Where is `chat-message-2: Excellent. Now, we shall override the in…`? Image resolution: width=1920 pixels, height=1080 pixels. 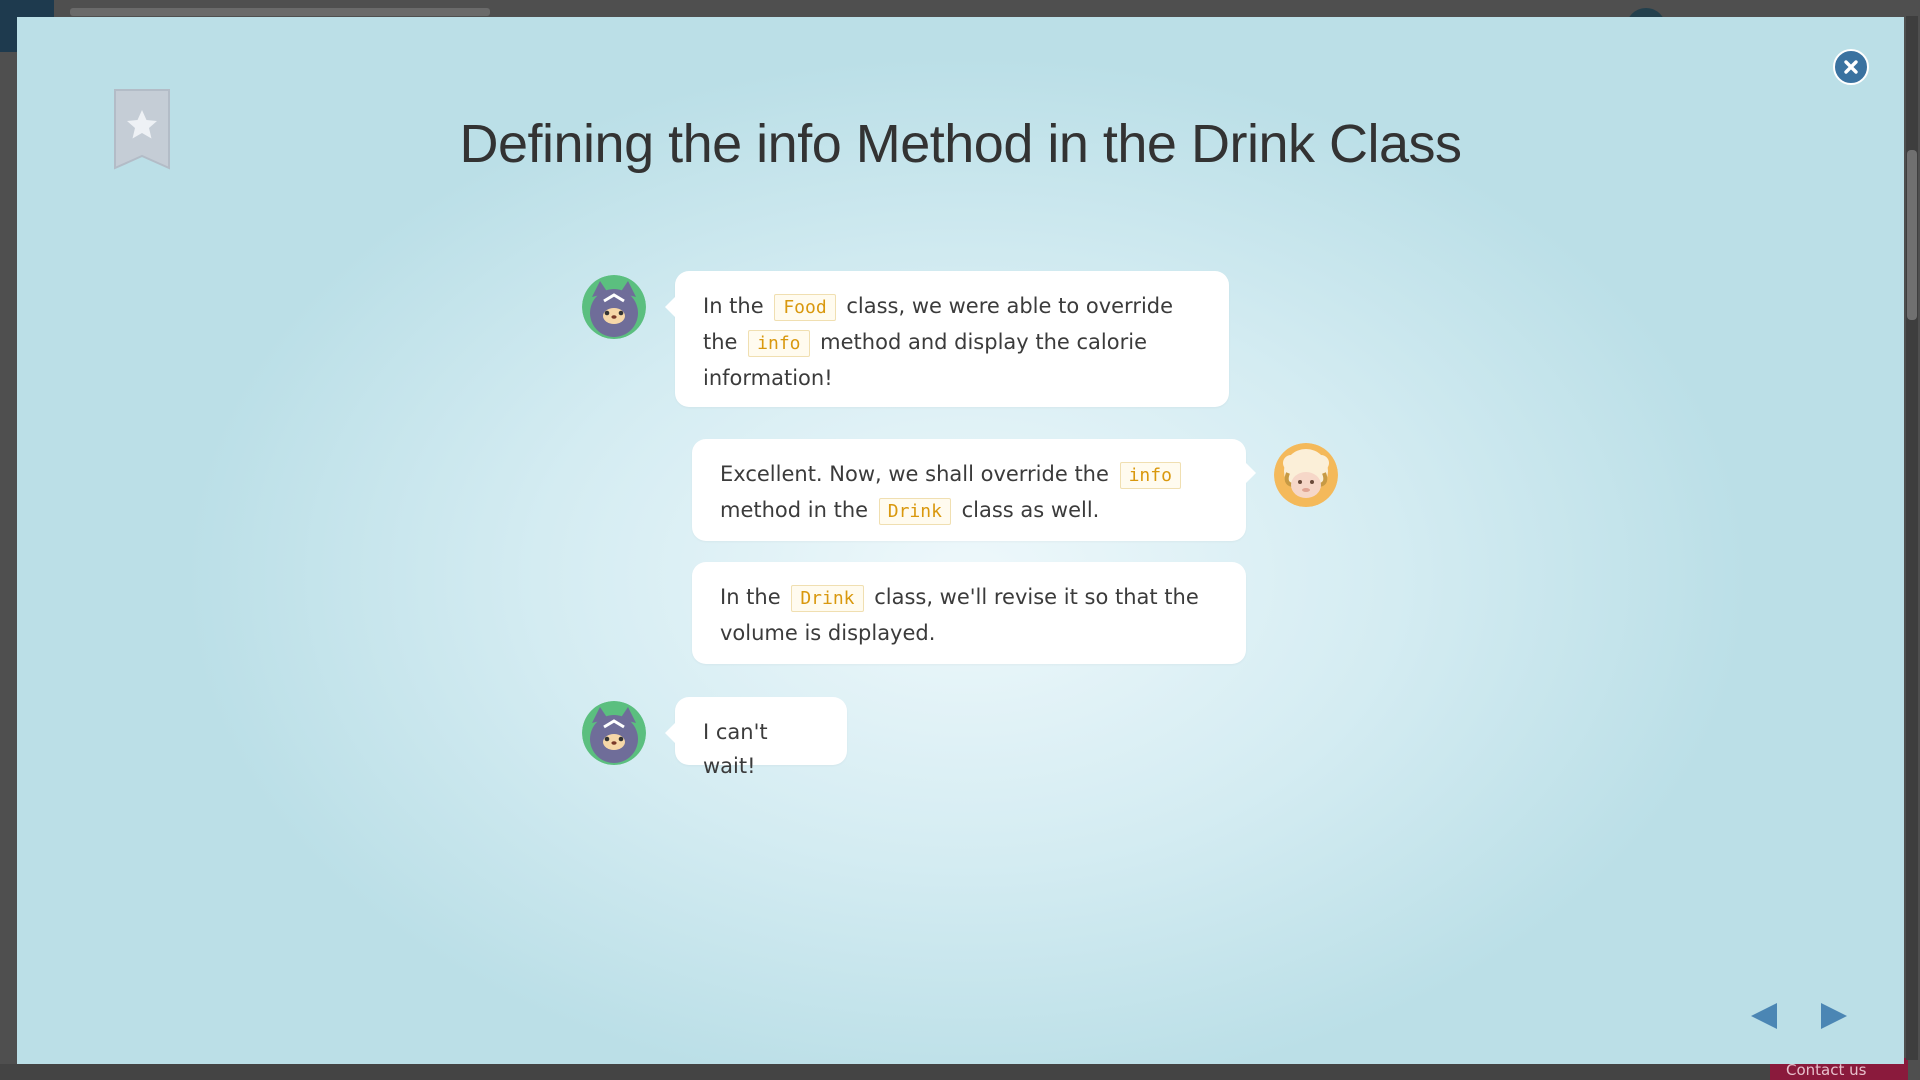 chat-message-2: Excellent. Now, we shall override the in… is located at coordinates (974, 490).